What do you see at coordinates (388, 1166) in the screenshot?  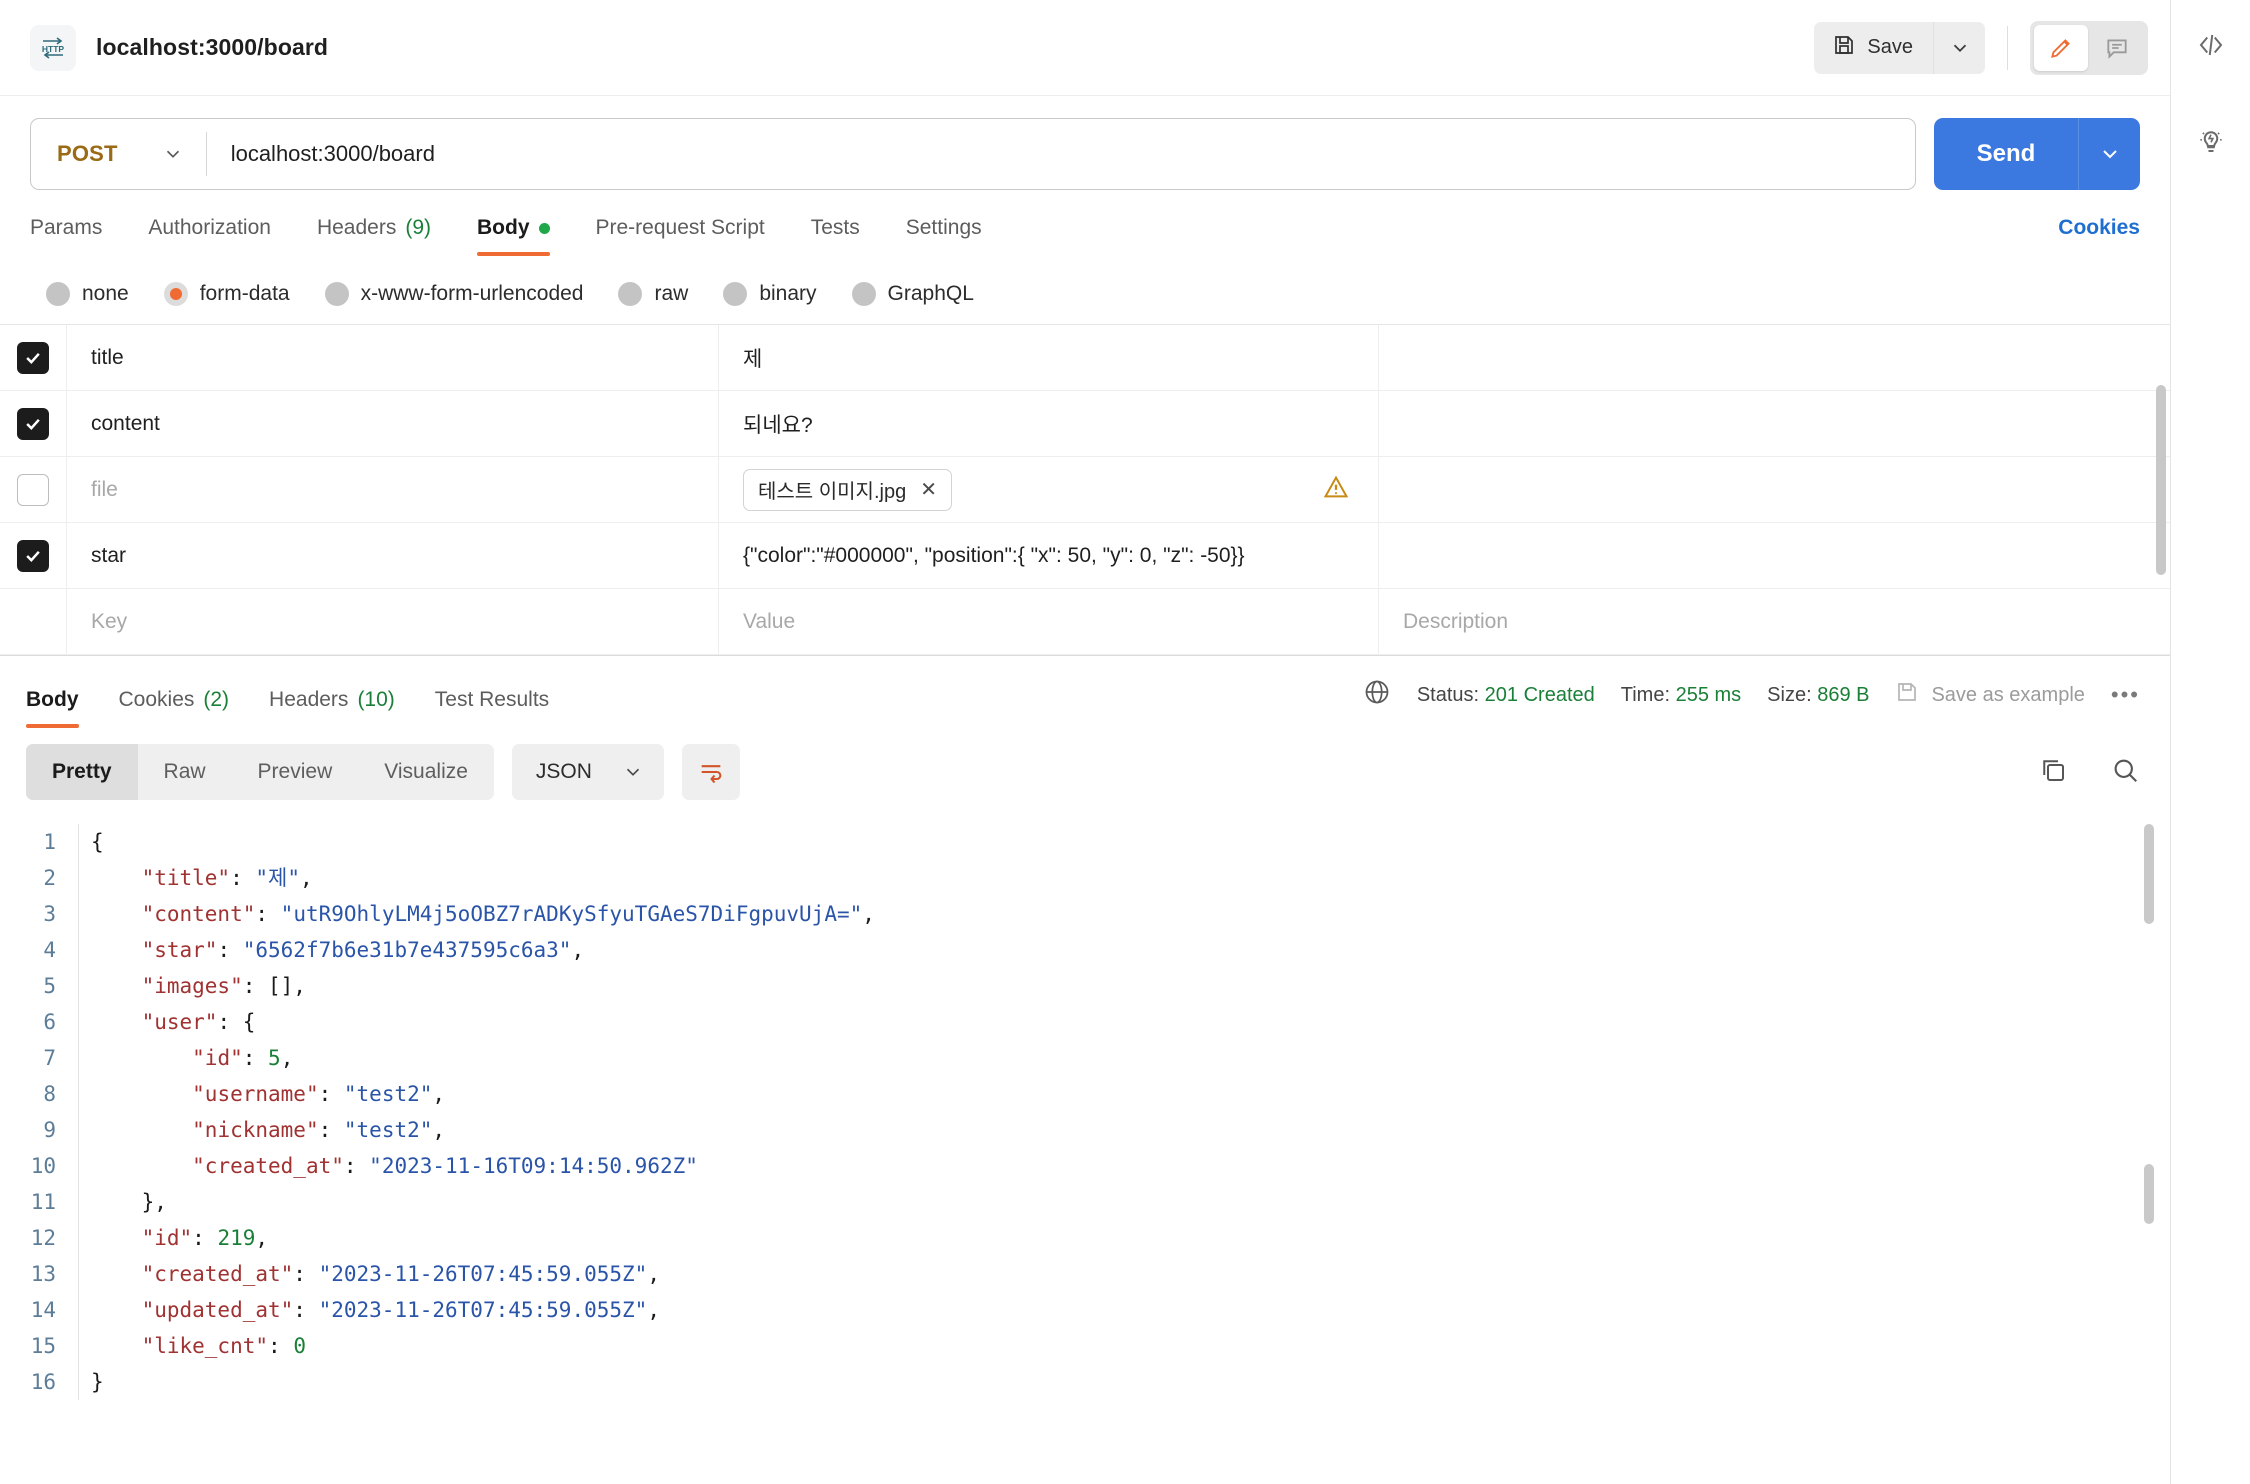 I see `code-line-text: "created_at": "2023-11-16T09:14:50.962Z"` at bounding box center [388, 1166].